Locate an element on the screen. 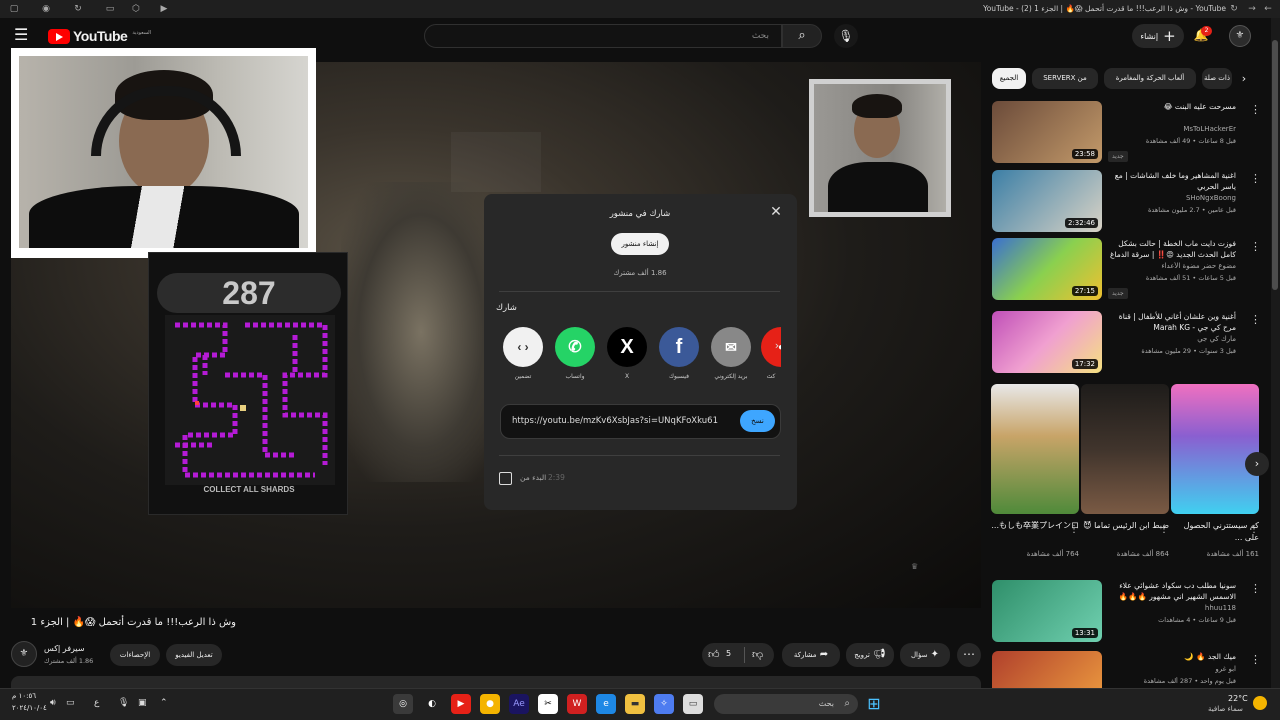  wps-icon: W is located at coordinates (577, 704).